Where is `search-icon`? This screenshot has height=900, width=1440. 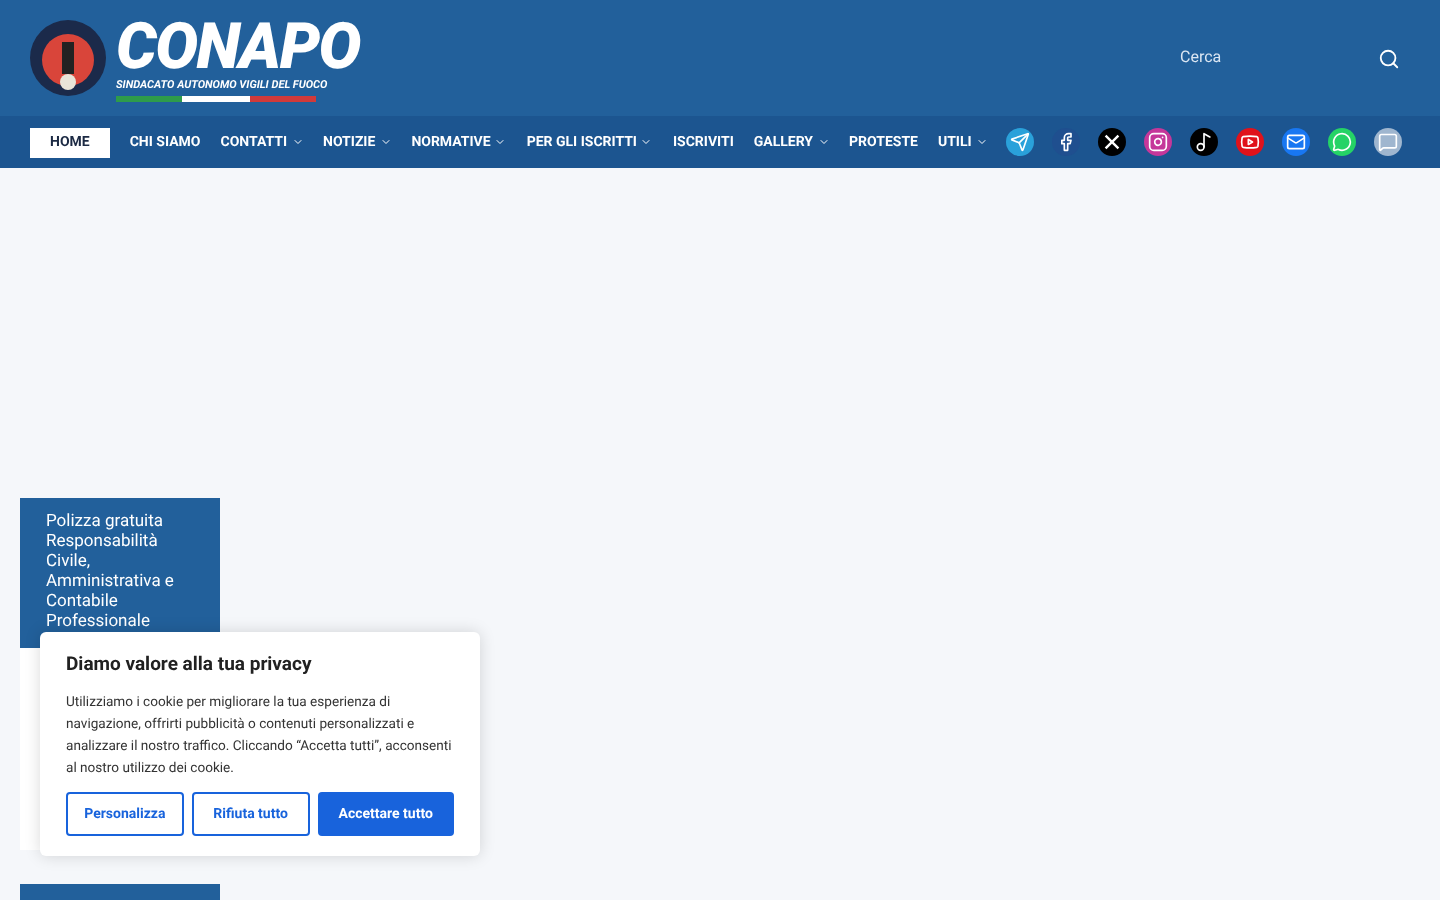
search-icon is located at coordinates (1389, 58).